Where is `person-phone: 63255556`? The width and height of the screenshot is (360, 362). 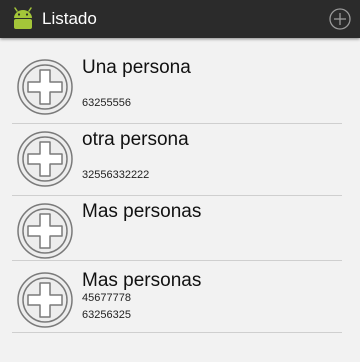
person-phone: 63255556 is located at coordinates (106, 103).